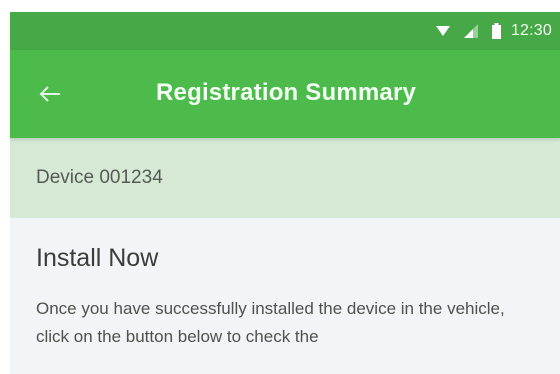  What do you see at coordinates (531, 30) in the screenshot?
I see `status-time: 12:30` at bounding box center [531, 30].